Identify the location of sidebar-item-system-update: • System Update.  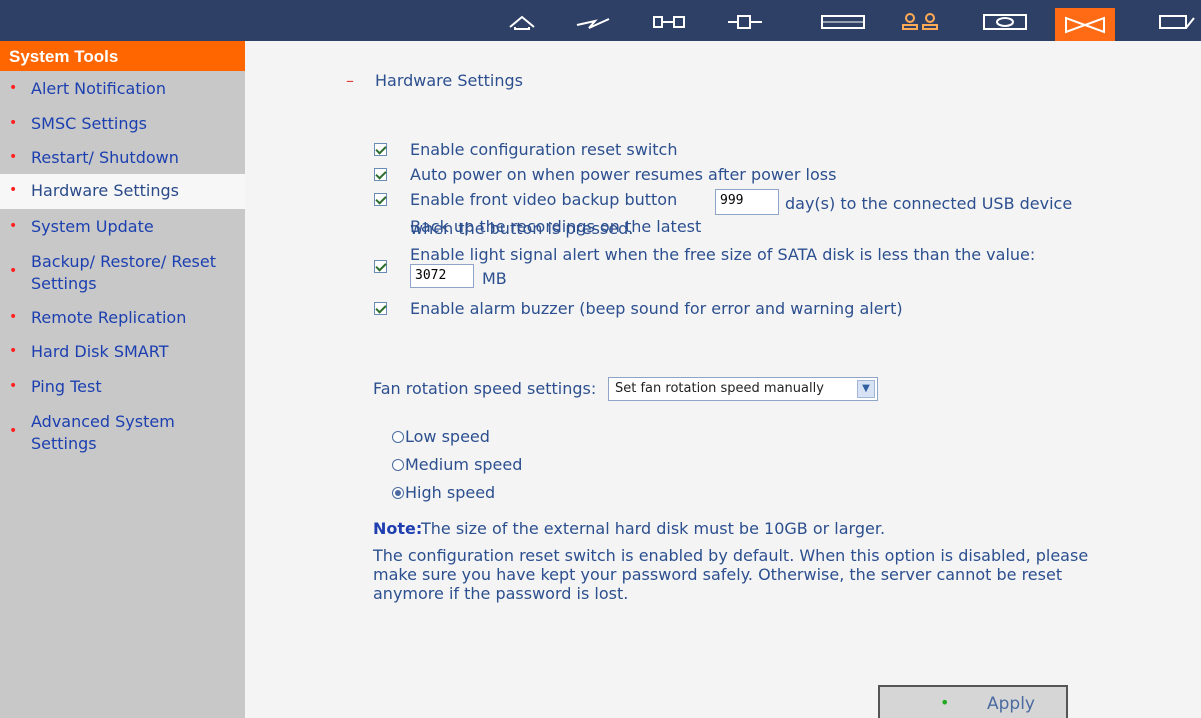
(122, 227).